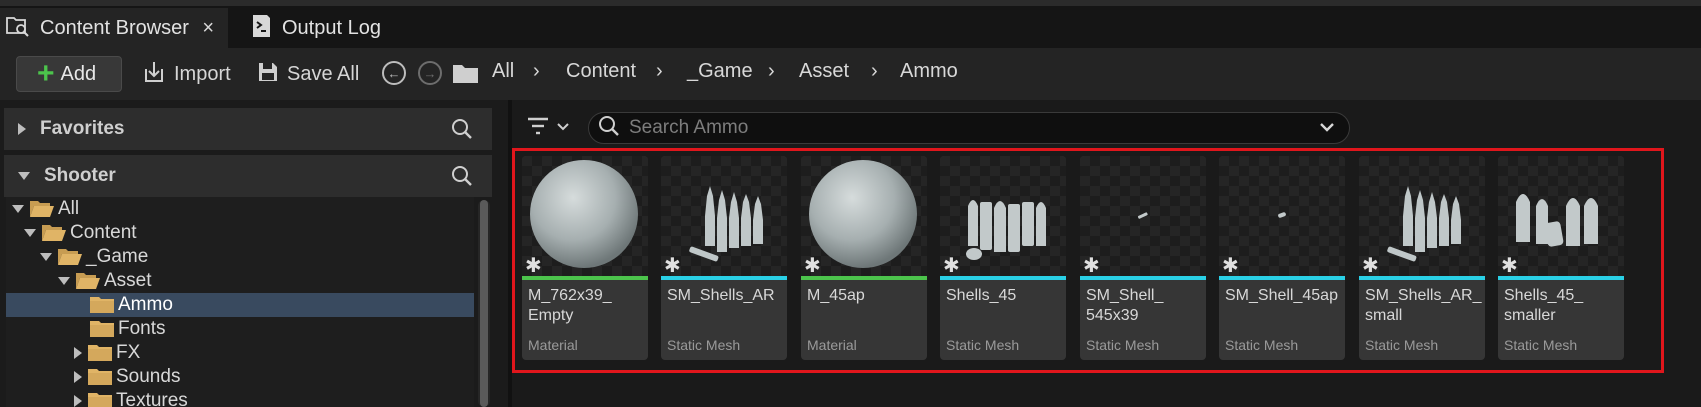 The height and width of the screenshot is (407, 1701). Describe the element at coordinates (152, 398) in the screenshot. I see `tree-label: Textures` at that location.